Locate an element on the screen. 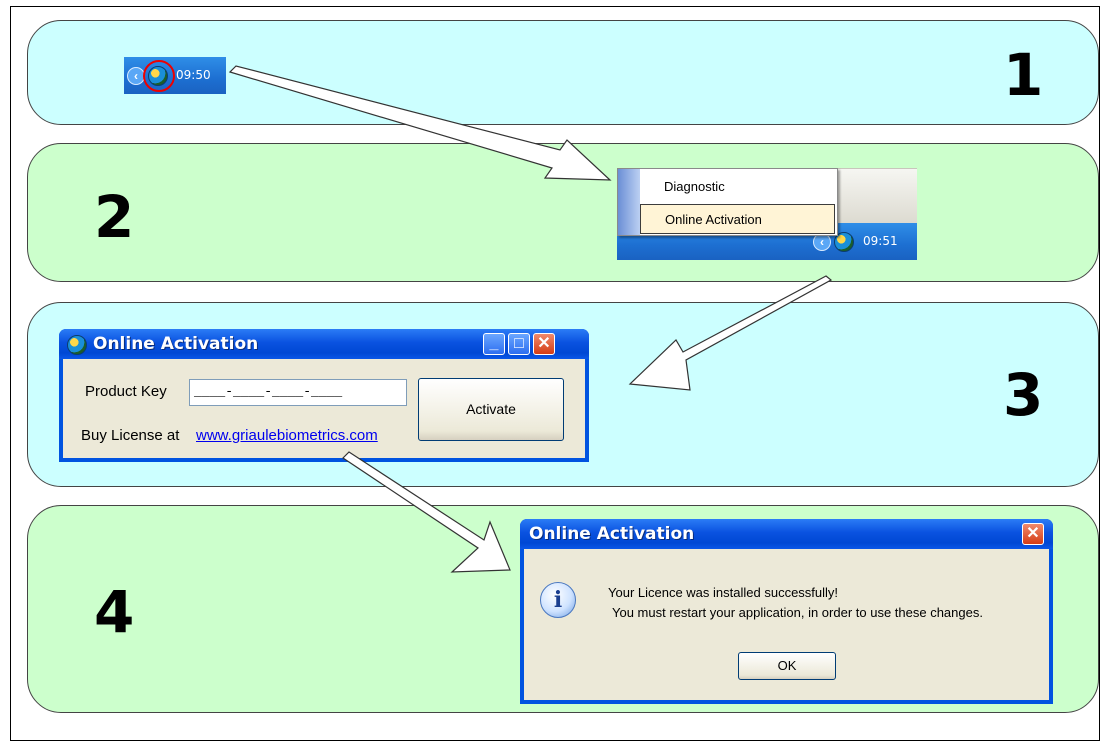 This screenshot has width=1106, height=749. arrow-step2-to-step3 is located at coordinates (730, 333).